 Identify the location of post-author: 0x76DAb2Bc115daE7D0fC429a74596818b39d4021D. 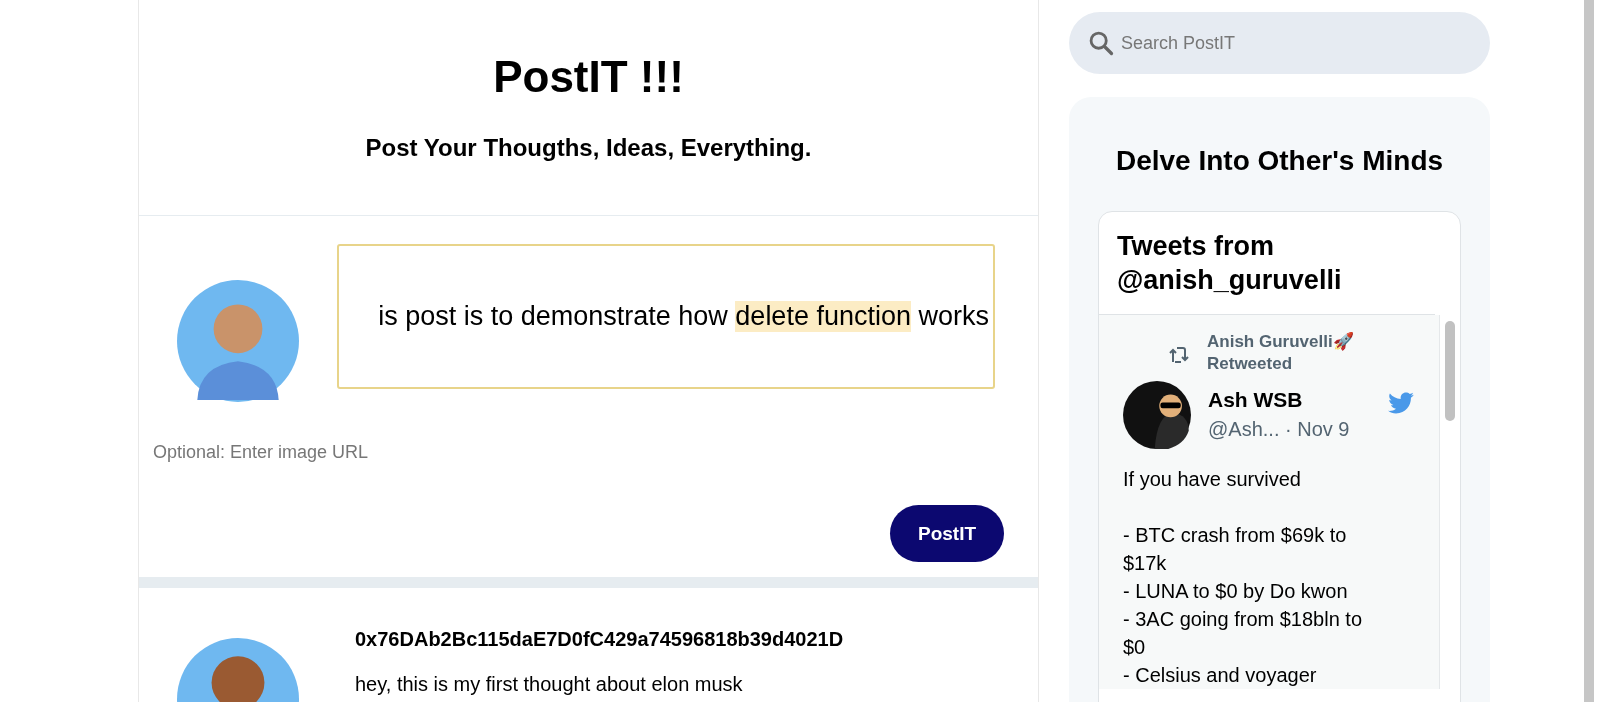
(599, 639).